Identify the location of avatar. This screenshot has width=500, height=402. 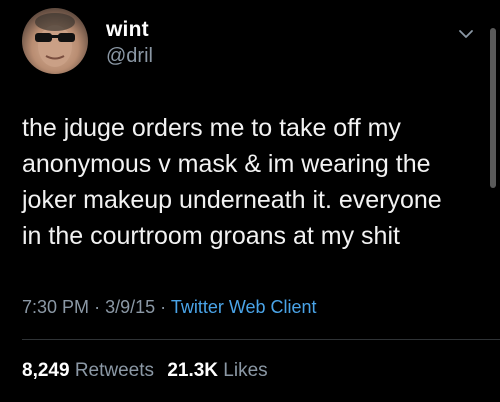
(55, 41).